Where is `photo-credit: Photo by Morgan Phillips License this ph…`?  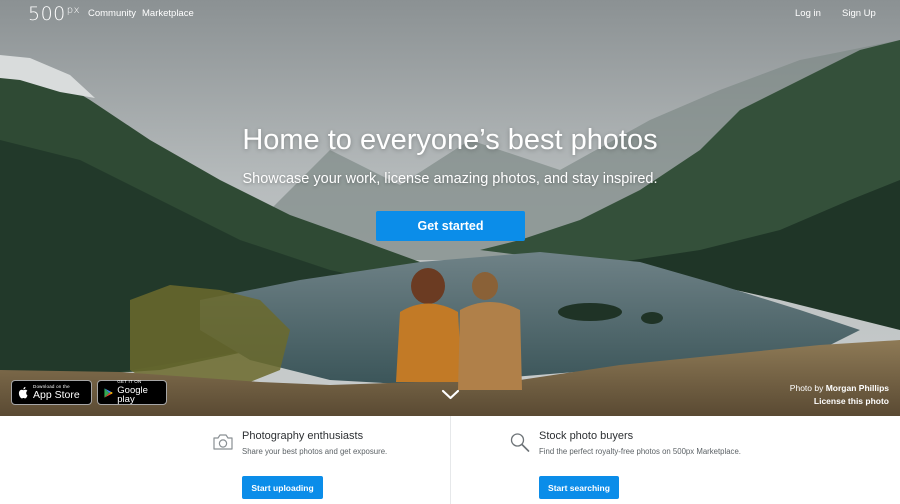 photo-credit: Photo by Morgan Phillips License this ph… is located at coordinates (839, 395).